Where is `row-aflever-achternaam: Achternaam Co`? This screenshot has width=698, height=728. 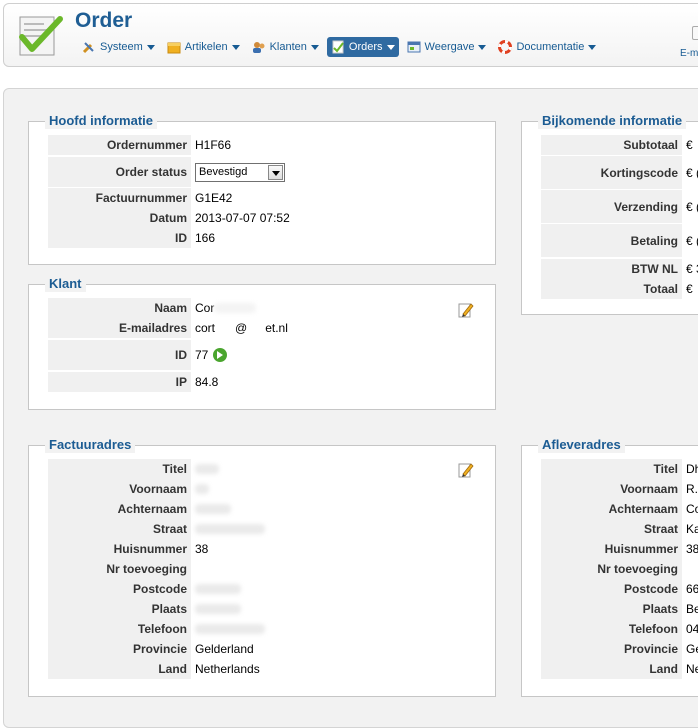 row-aflever-achternaam: Achternaam Co is located at coordinates (619, 509).